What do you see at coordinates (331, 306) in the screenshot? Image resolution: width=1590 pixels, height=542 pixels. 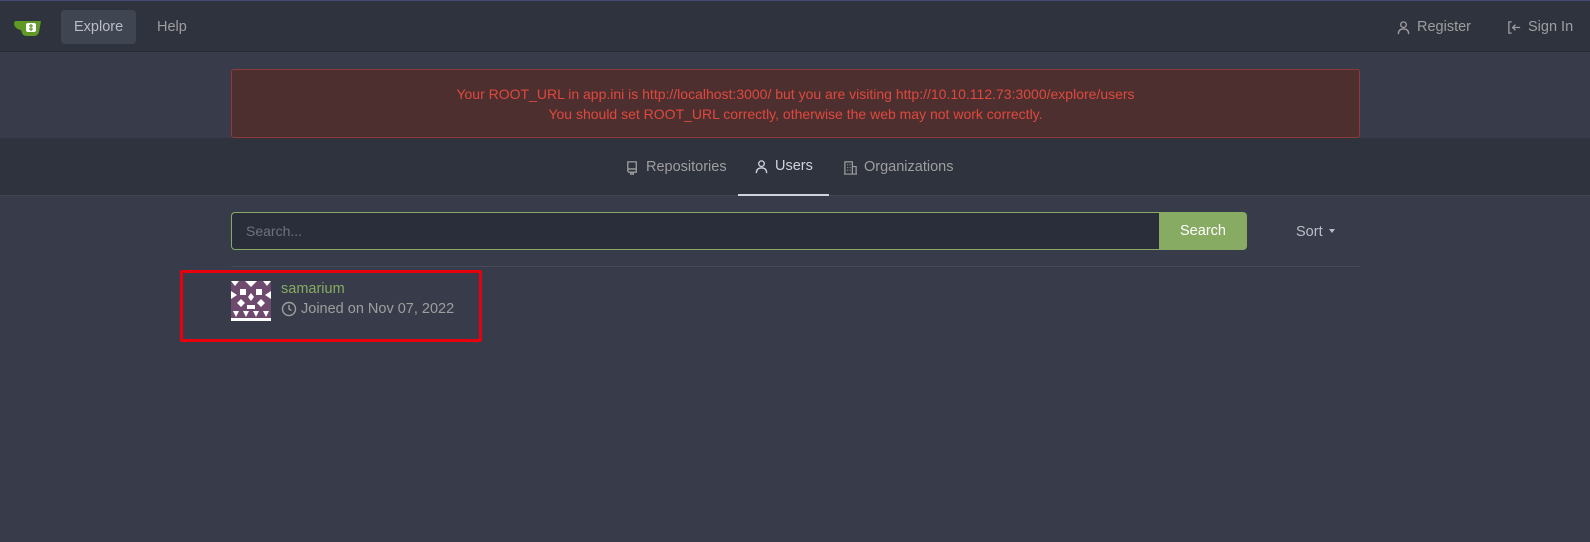 I see `highlight-box` at bounding box center [331, 306].